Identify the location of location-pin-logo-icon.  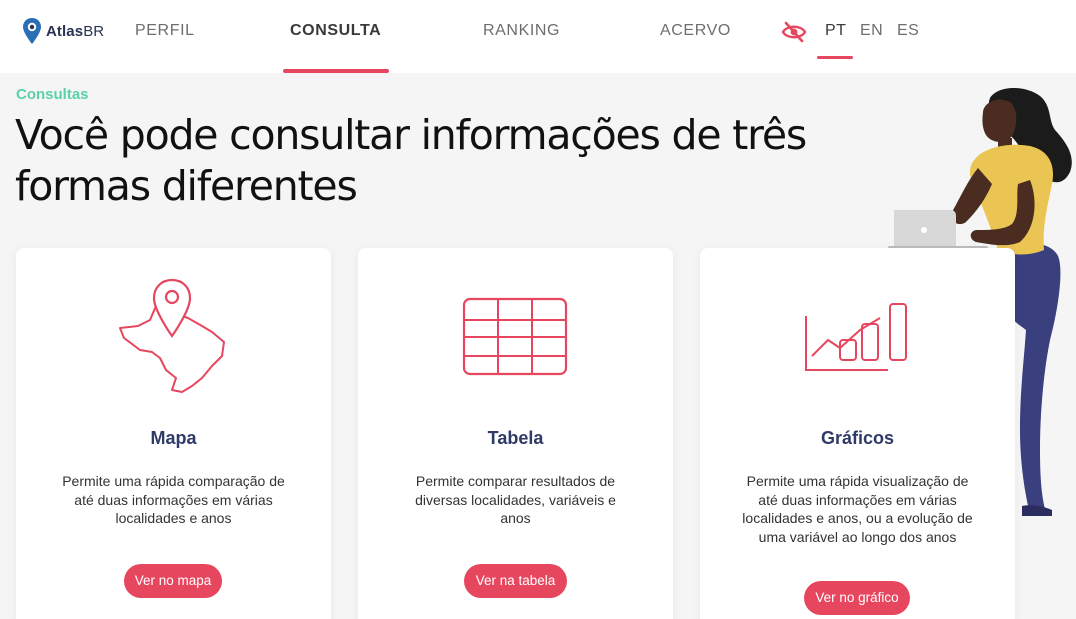
(32, 31).